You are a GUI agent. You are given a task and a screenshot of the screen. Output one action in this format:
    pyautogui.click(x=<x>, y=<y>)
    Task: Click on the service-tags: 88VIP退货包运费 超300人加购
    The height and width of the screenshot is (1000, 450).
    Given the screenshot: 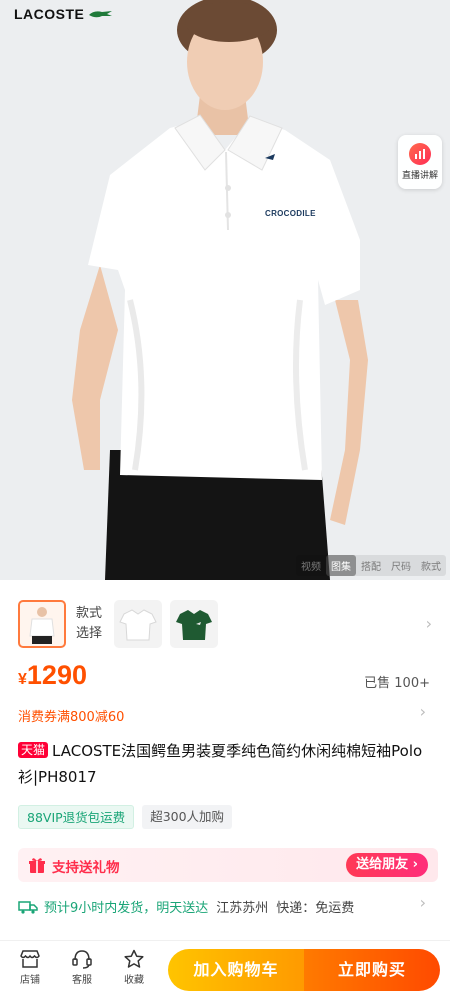 What is the action you would take?
    pyautogui.click(x=125, y=817)
    